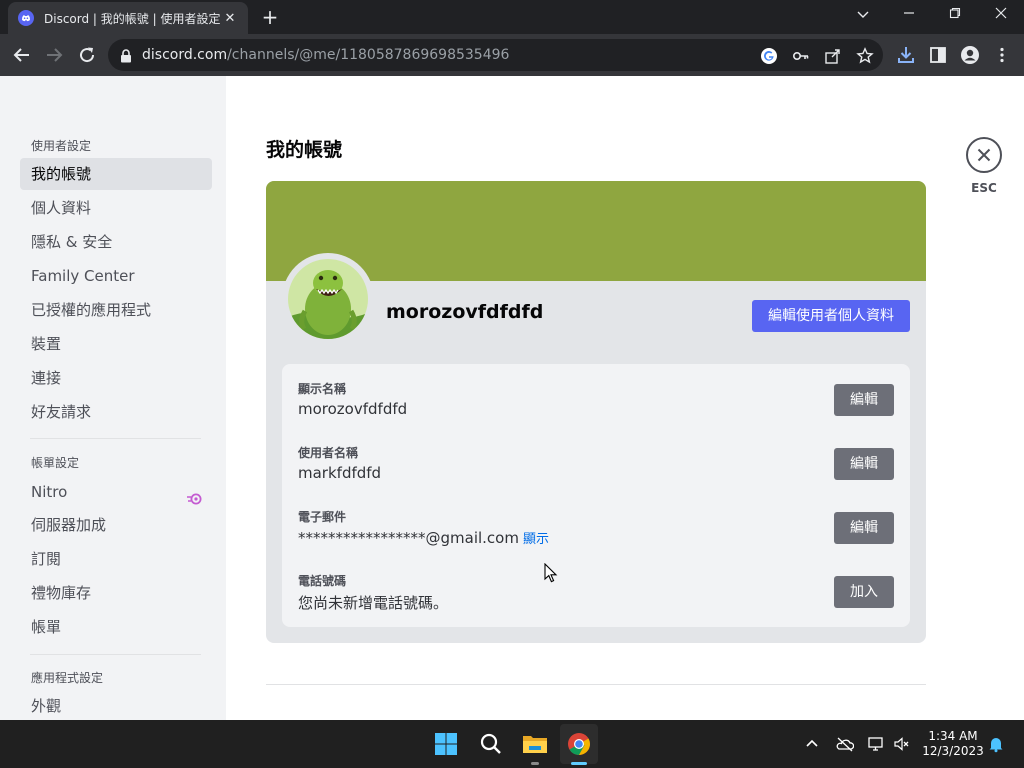 This screenshot has height=768, width=1024. Describe the element at coordinates (535, 763) in the screenshot. I see `explorer-running-indicator` at that location.